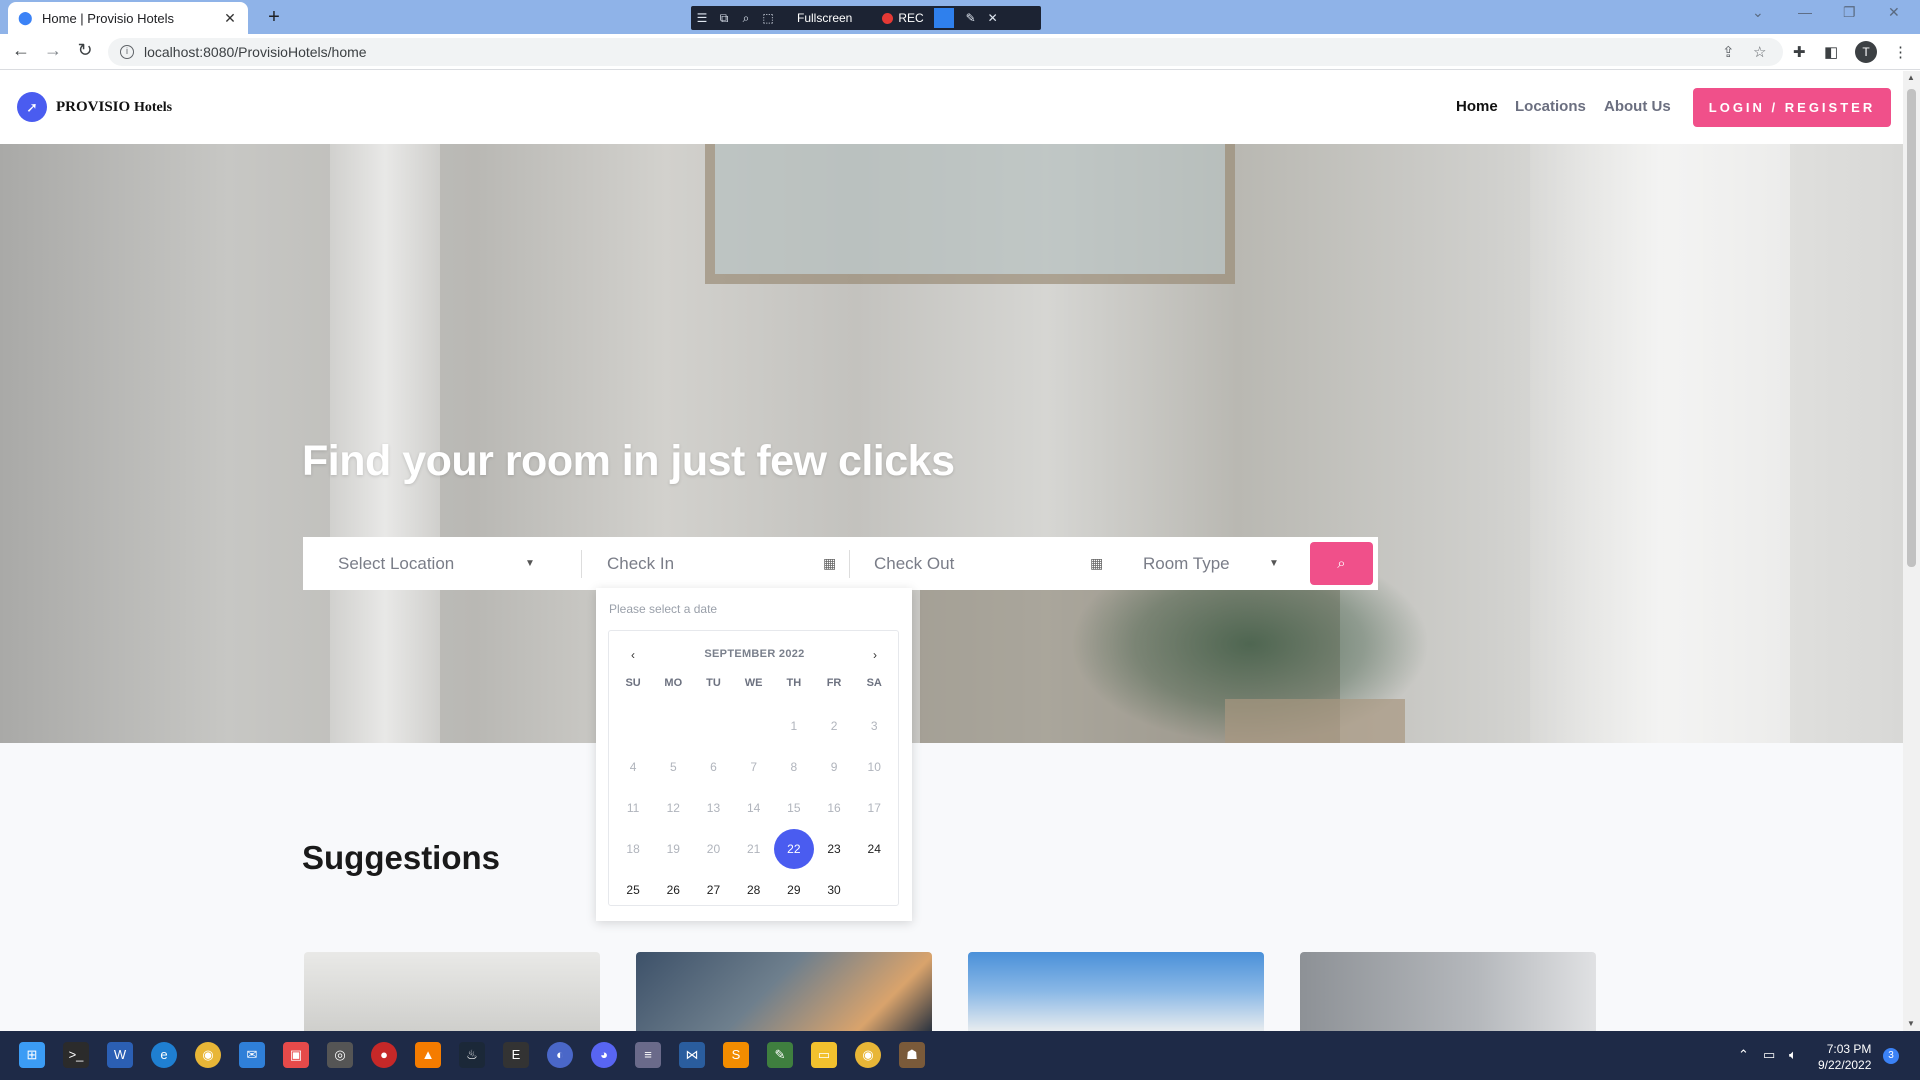  What do you see at coordinates (1911, 1023) in the screenshot?
I see `scroll-down-icon: ▼` at bounding box center [1911, 1023].